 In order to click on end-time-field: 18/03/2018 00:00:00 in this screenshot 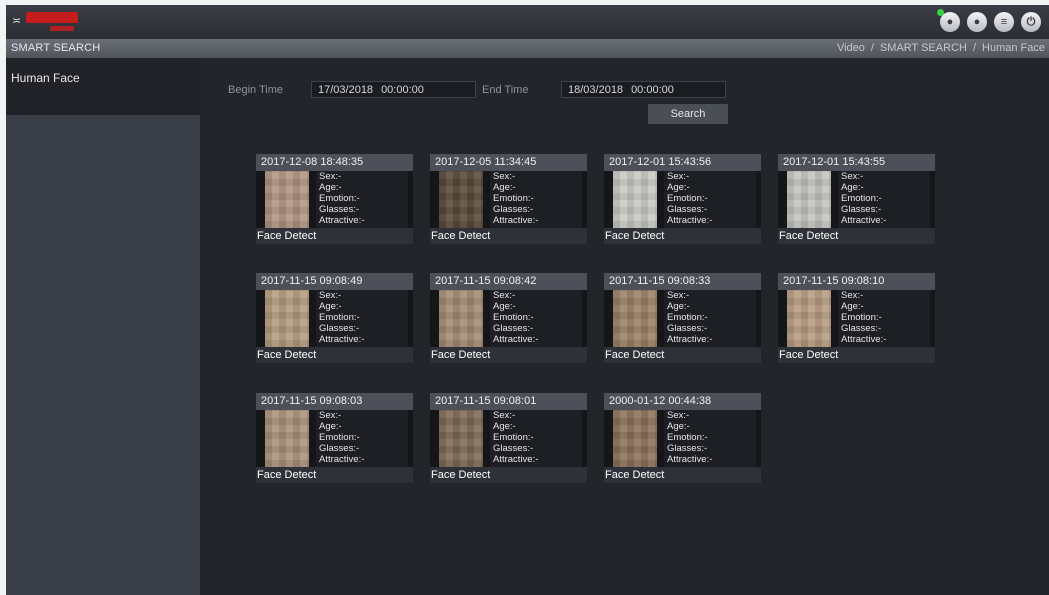, I will do `click(643, 89)`.